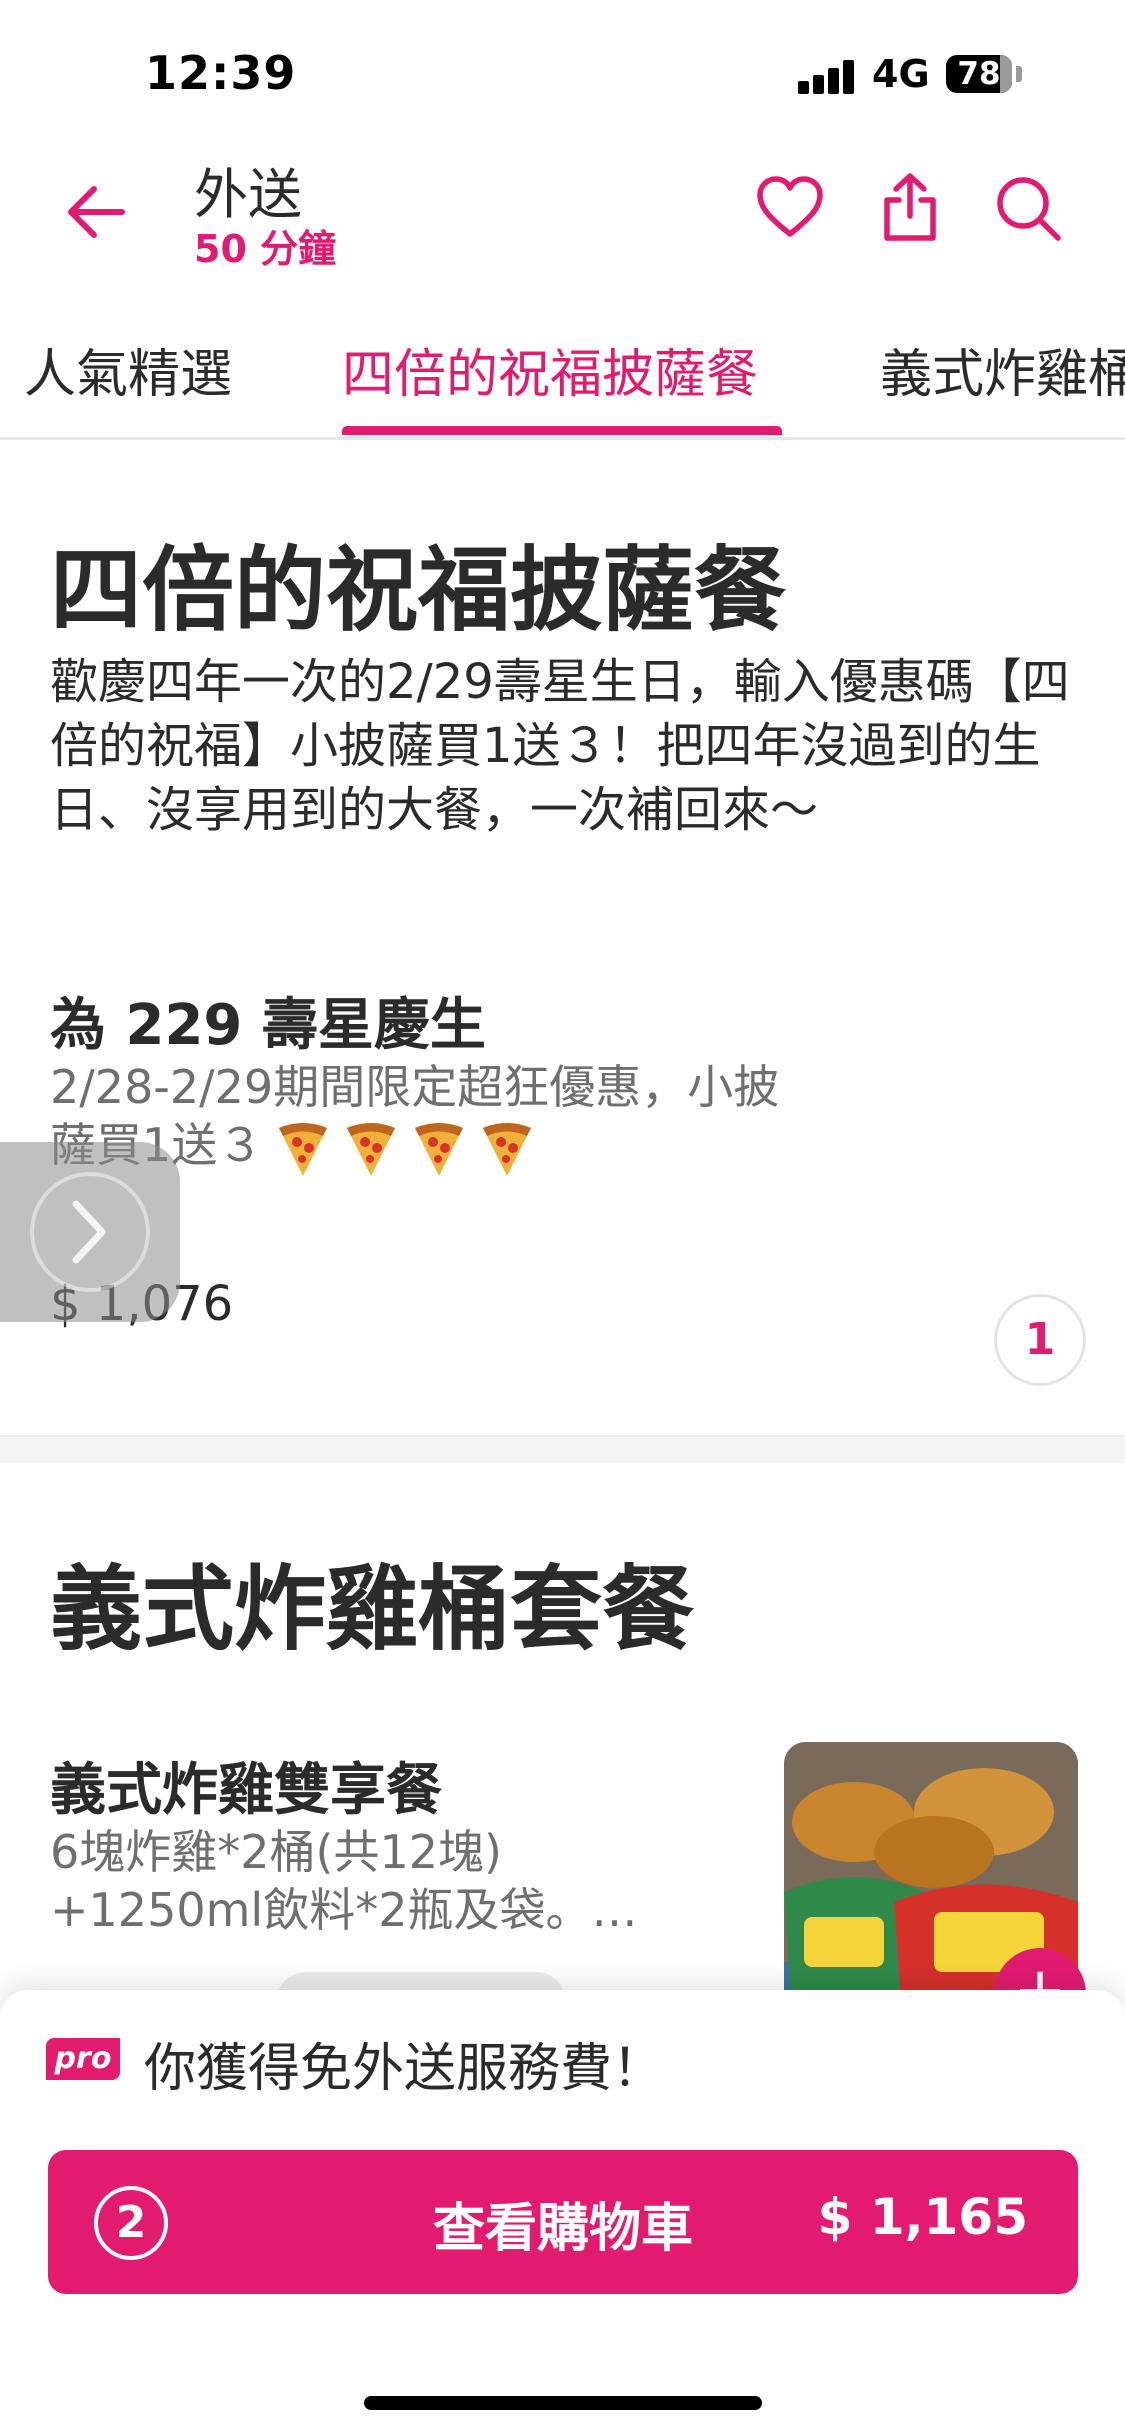  What do you see at coordinates (83, 2059) in the screenshot?
I see `pro-badge: pro` at bounding box center [83, 2059].